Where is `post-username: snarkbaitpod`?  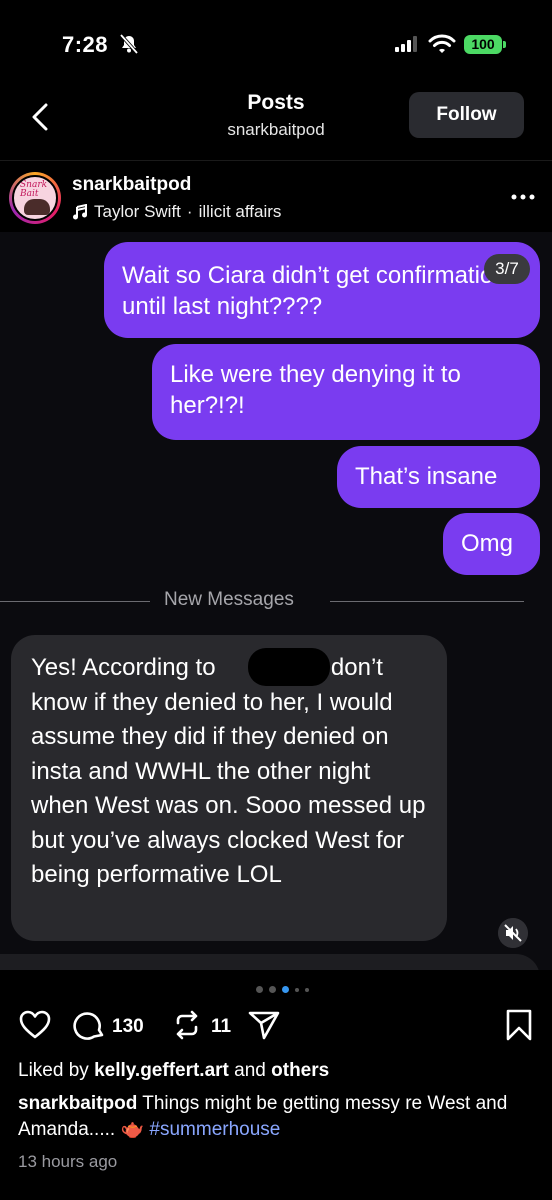
post-username: snarkbaitpod is located at coordinates (131, 185).